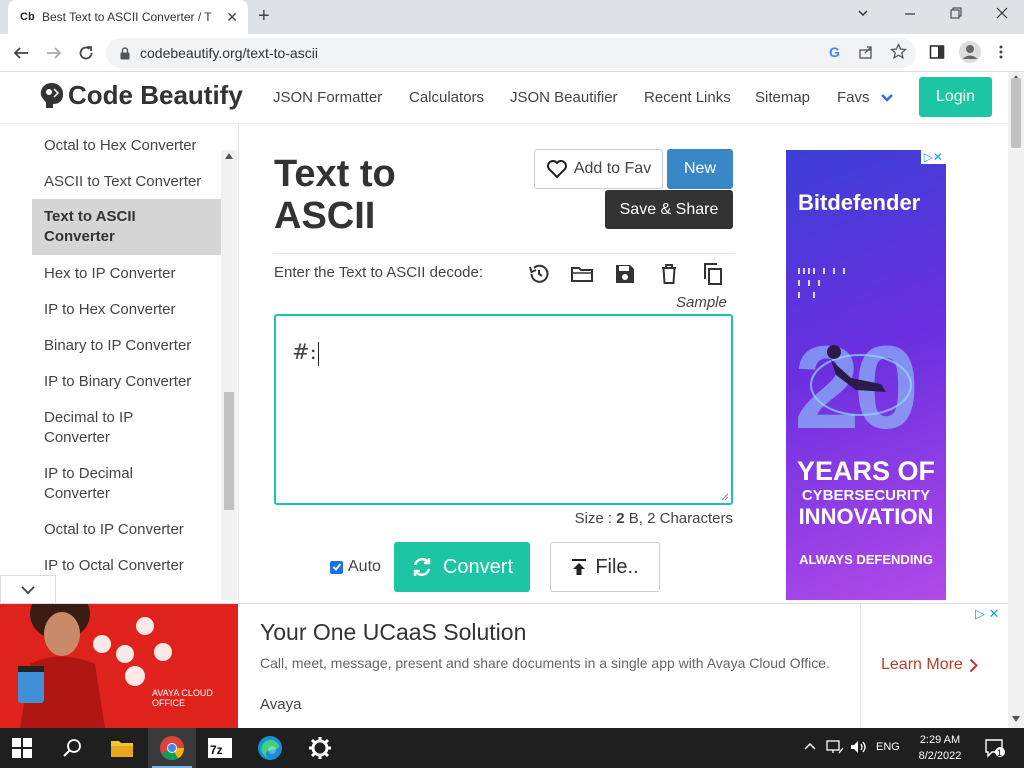  I want to click on sample-link: Sample, so click(701, 302).